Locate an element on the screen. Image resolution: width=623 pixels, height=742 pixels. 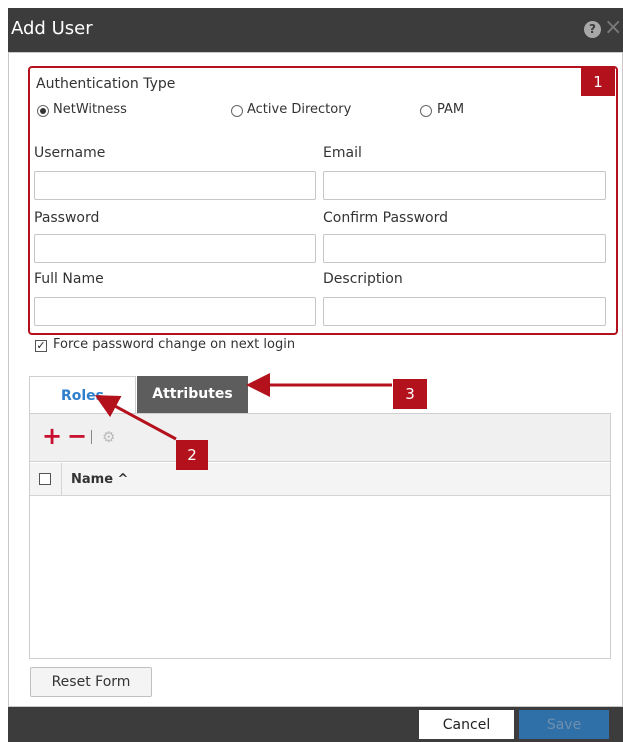
select-all-checkbox is located at coordinates (45, 479).